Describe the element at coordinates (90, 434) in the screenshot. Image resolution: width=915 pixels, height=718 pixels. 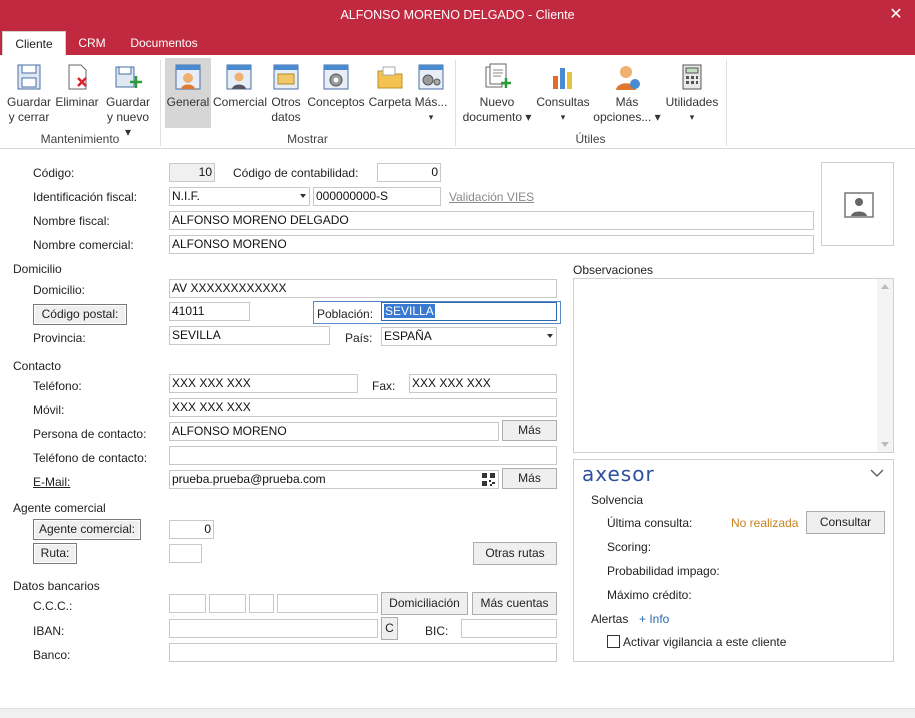
I see `persona-label: Persona de contacto:` at that location.